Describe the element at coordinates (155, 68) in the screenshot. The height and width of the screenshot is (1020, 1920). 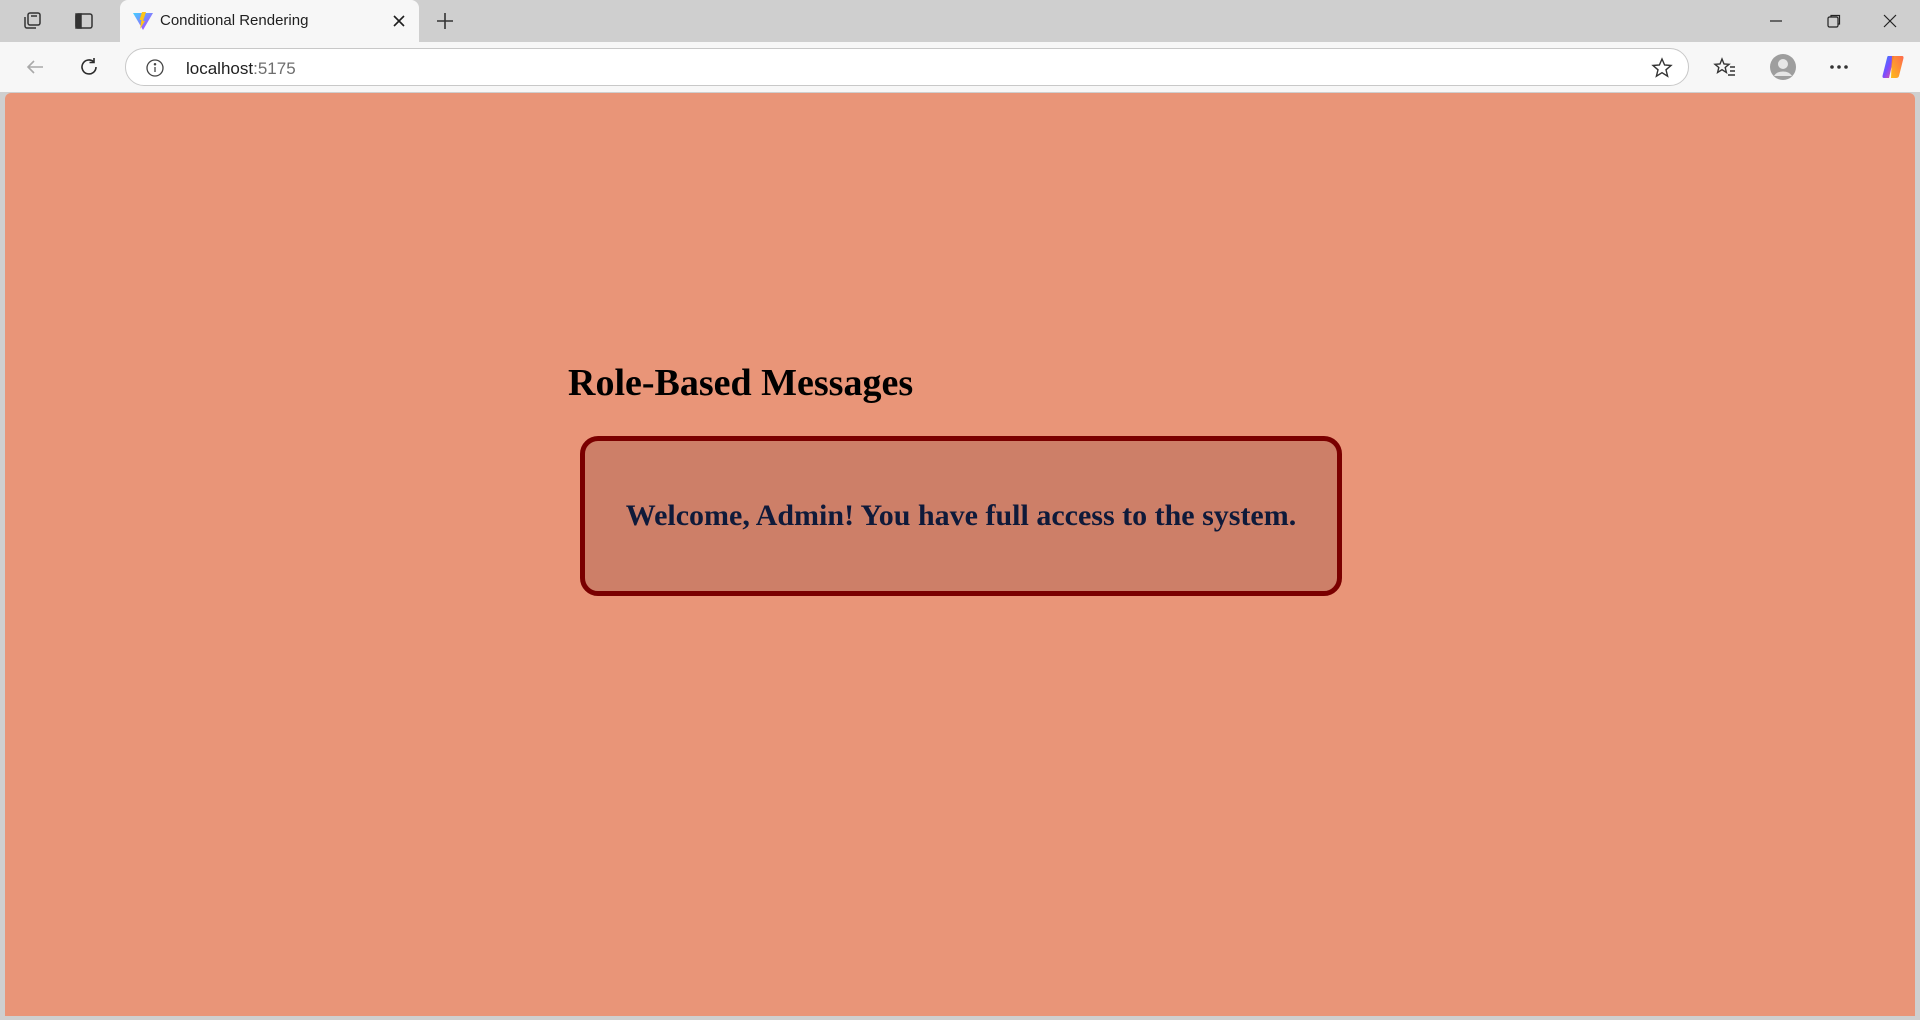
I see `info-icon` at that location.